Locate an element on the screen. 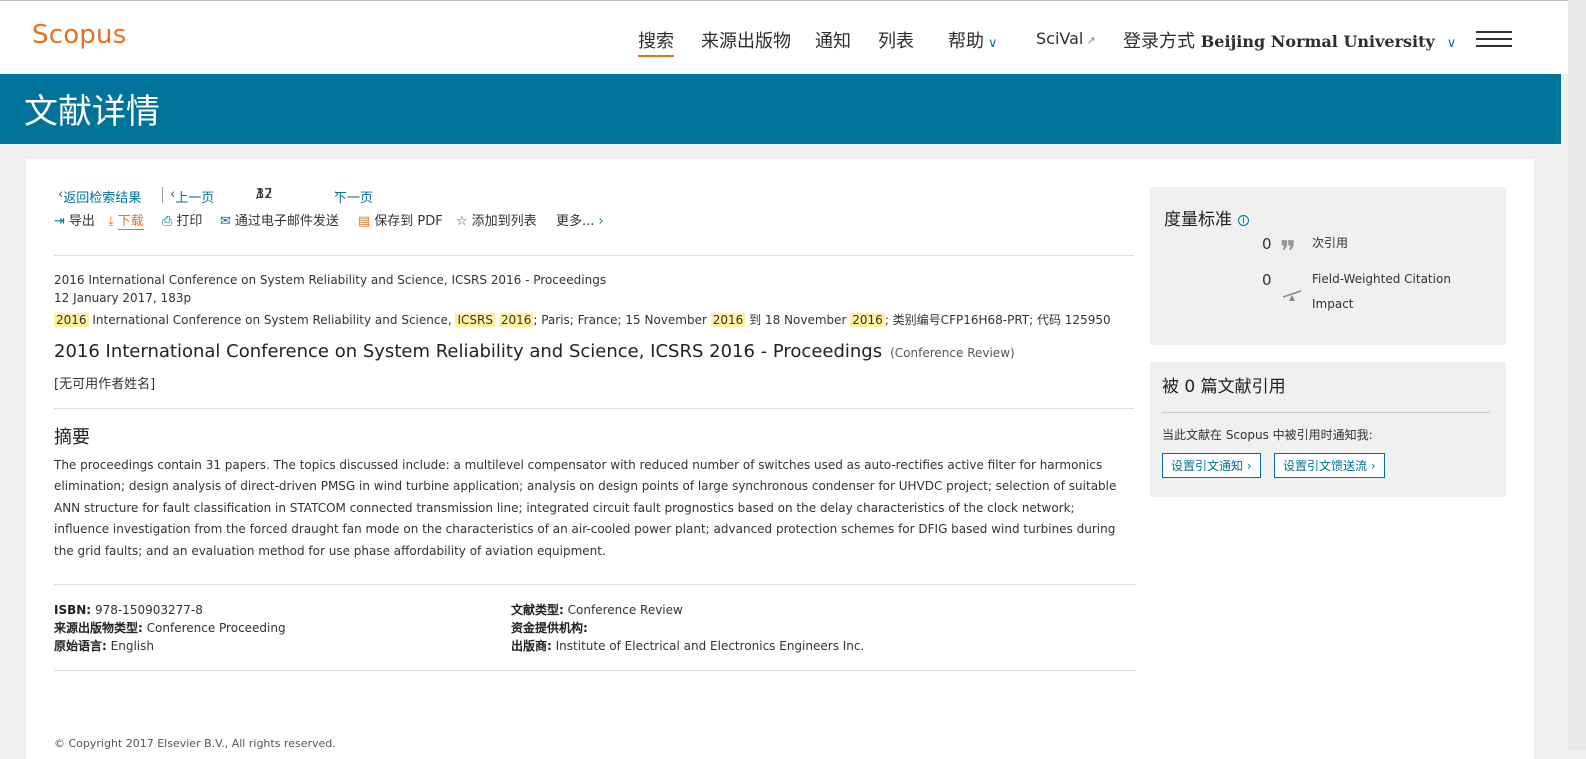 The width and height of the screenshot is (1586, 759). nav-lists: 列表 is located at coordinates (896, 40).